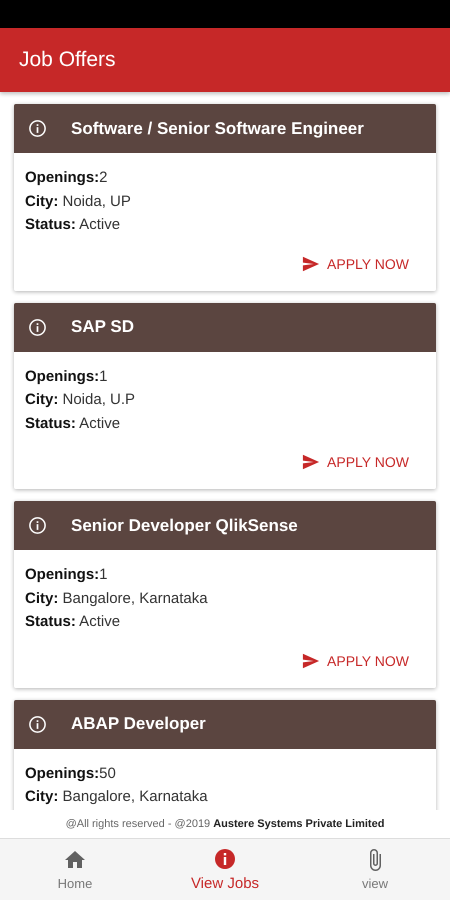  What do you see at coordinates (71, 774) in the screenshot?
I see `job-detail: Openings:50` at bounding box center [71, 774].